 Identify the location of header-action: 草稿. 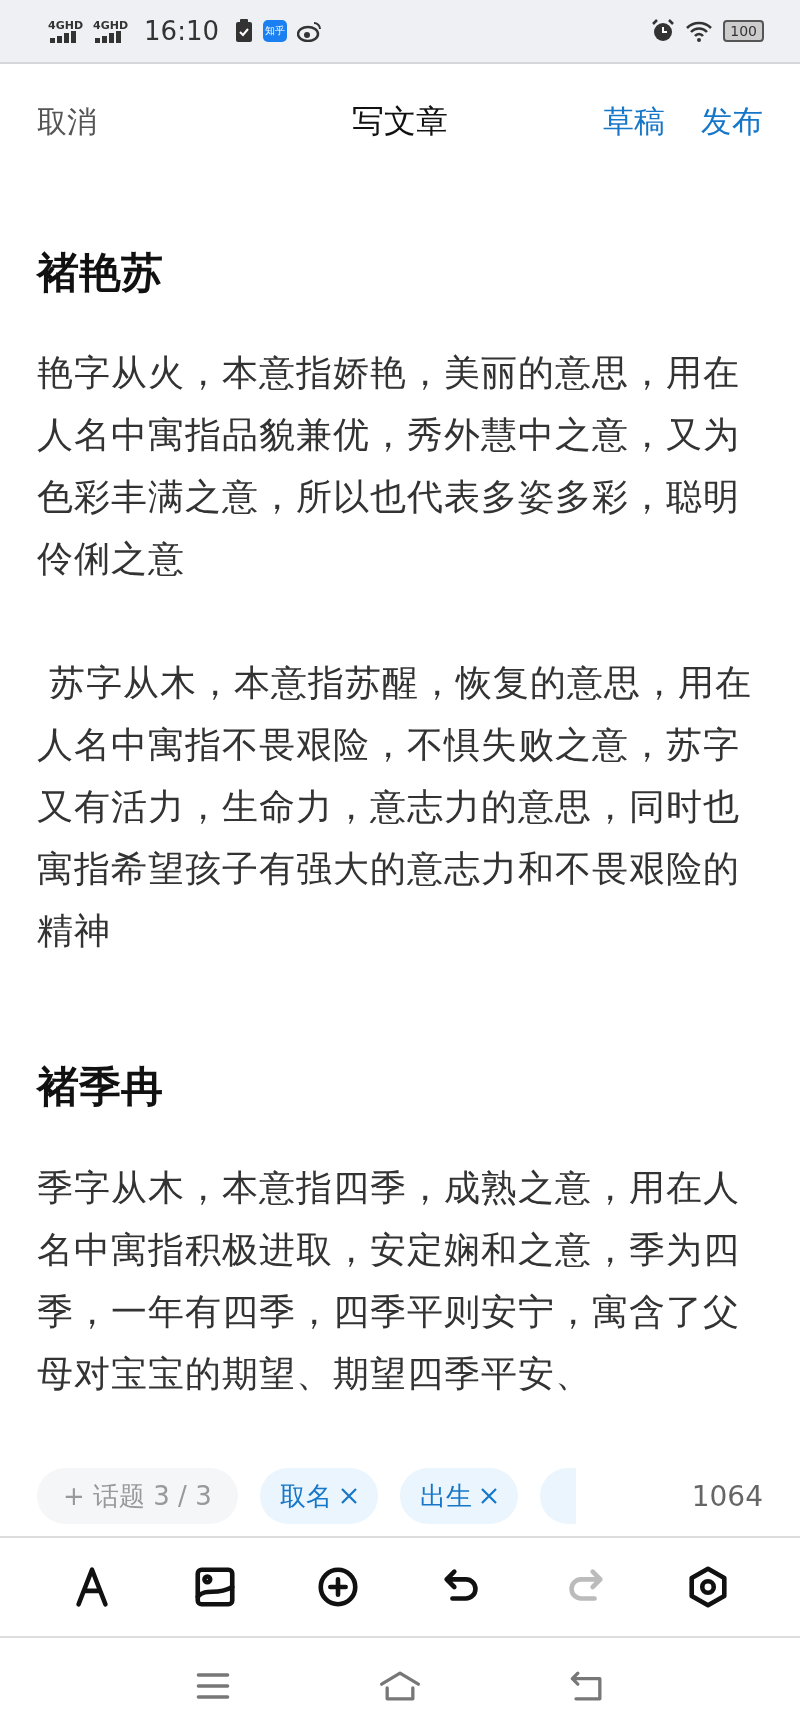
(634, 122).